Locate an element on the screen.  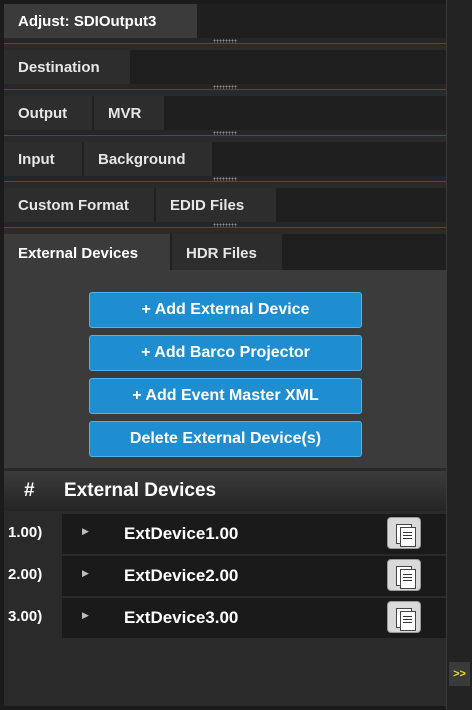
row-bar: ▶ ExtDevice2.00 is located at coordinates (254, 576).